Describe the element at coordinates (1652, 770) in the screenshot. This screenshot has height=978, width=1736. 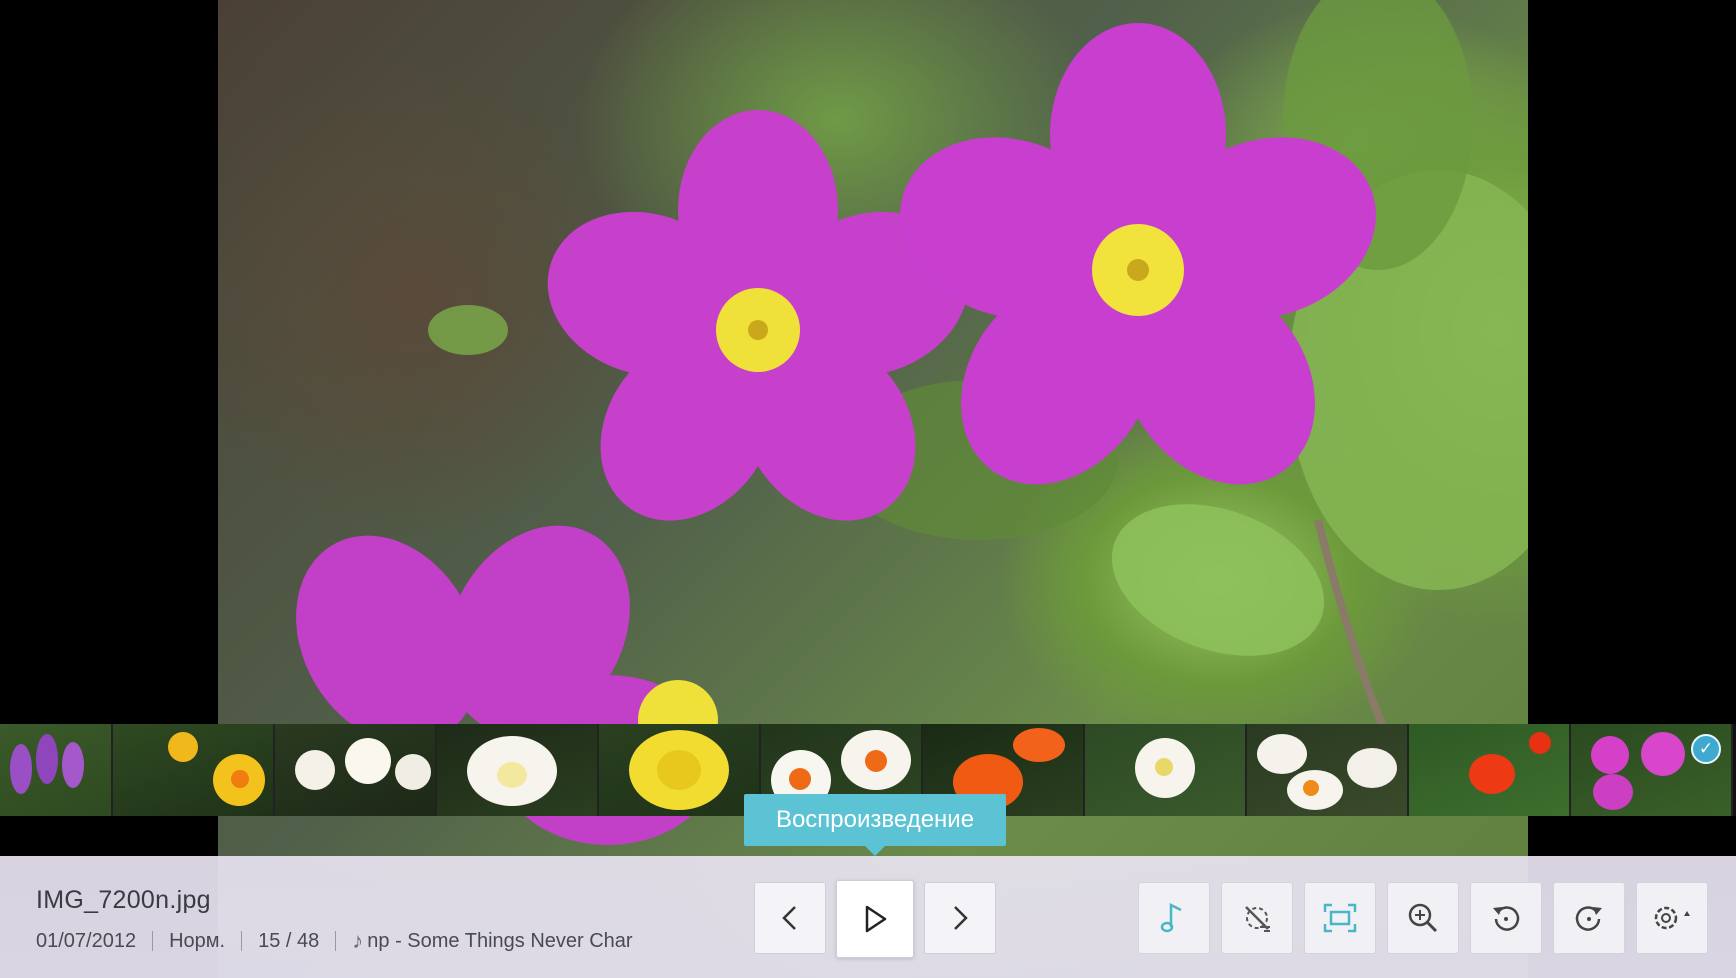
I see `thumbnail-pink-primrose: ✓` at that location.